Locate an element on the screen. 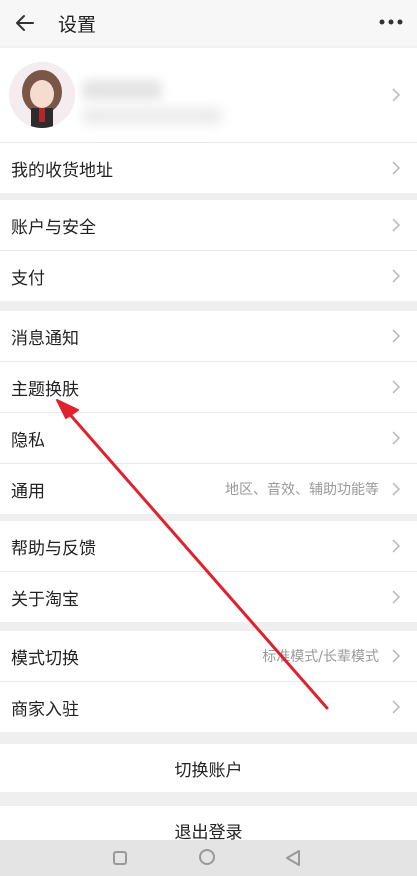  row-label: 主题换肤 is located at coordinates (45, 389).